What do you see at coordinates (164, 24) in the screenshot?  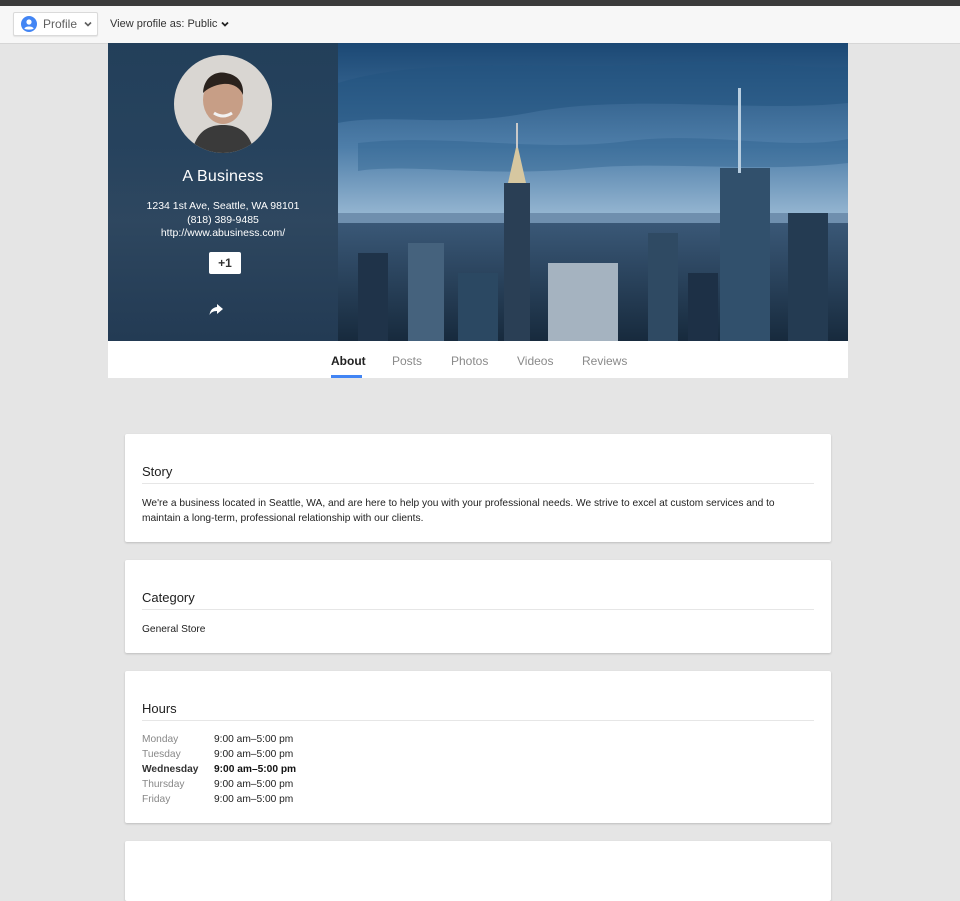 I see `view-as-label: View profile as: Public` at bounding box center [164, 24].